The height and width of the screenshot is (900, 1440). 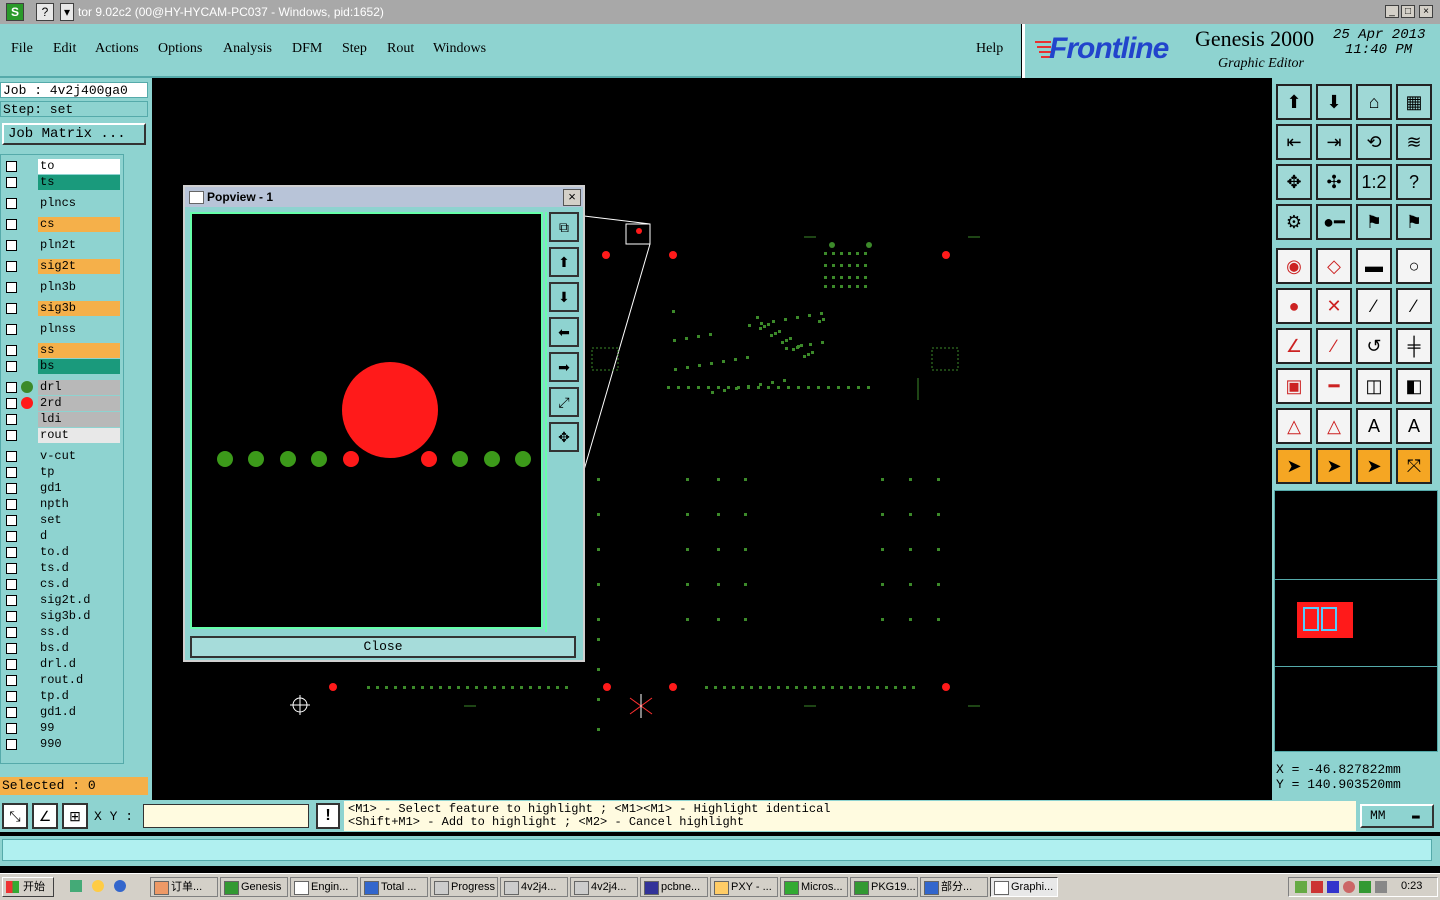 I want to click on overlap-icon: ◧, so click(x=1414, y=386).